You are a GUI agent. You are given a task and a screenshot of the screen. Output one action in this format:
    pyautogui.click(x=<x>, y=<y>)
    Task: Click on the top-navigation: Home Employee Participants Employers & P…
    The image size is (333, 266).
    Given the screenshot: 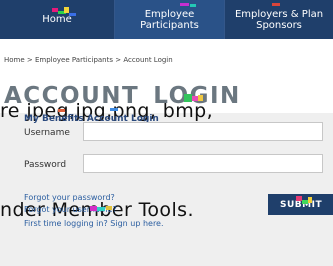 What is the action you would take?
    pyautogui.click(x=166, y=19)
    